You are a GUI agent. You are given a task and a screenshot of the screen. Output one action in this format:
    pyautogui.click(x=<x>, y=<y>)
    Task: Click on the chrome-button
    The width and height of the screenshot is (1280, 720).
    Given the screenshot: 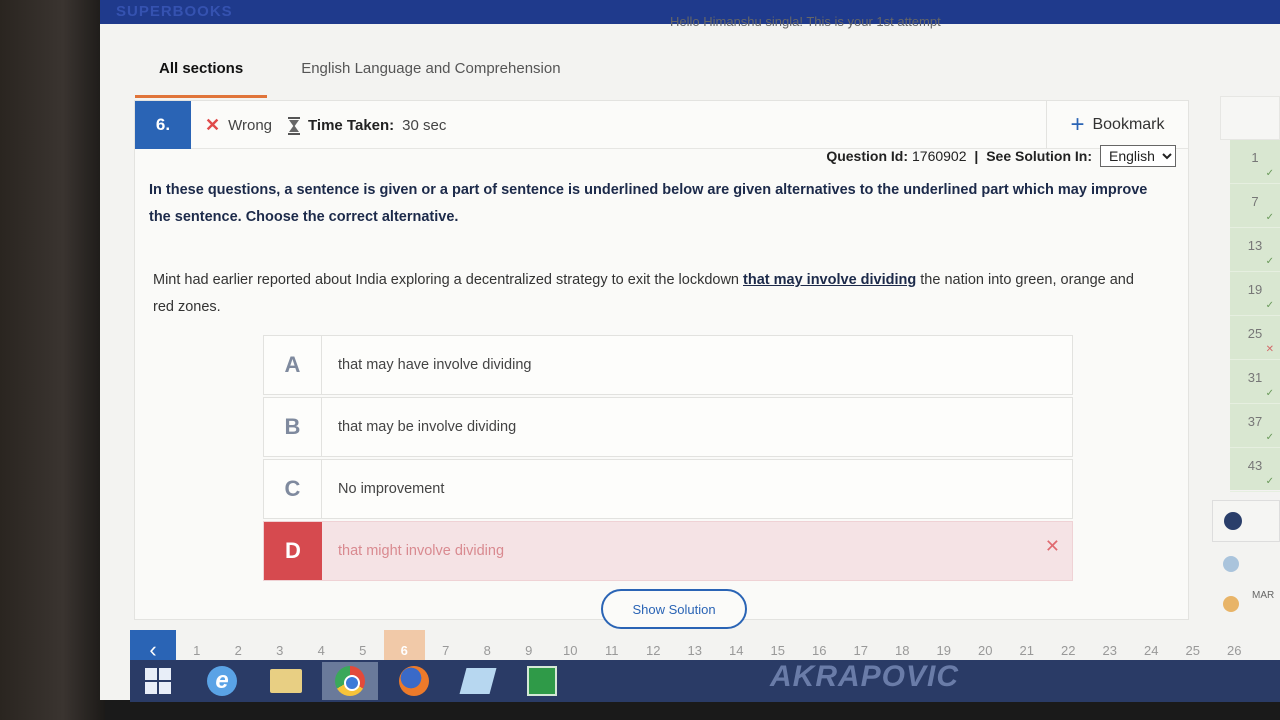 What is the action you would take?
    pyautogui.click(x=350, y=681)
    